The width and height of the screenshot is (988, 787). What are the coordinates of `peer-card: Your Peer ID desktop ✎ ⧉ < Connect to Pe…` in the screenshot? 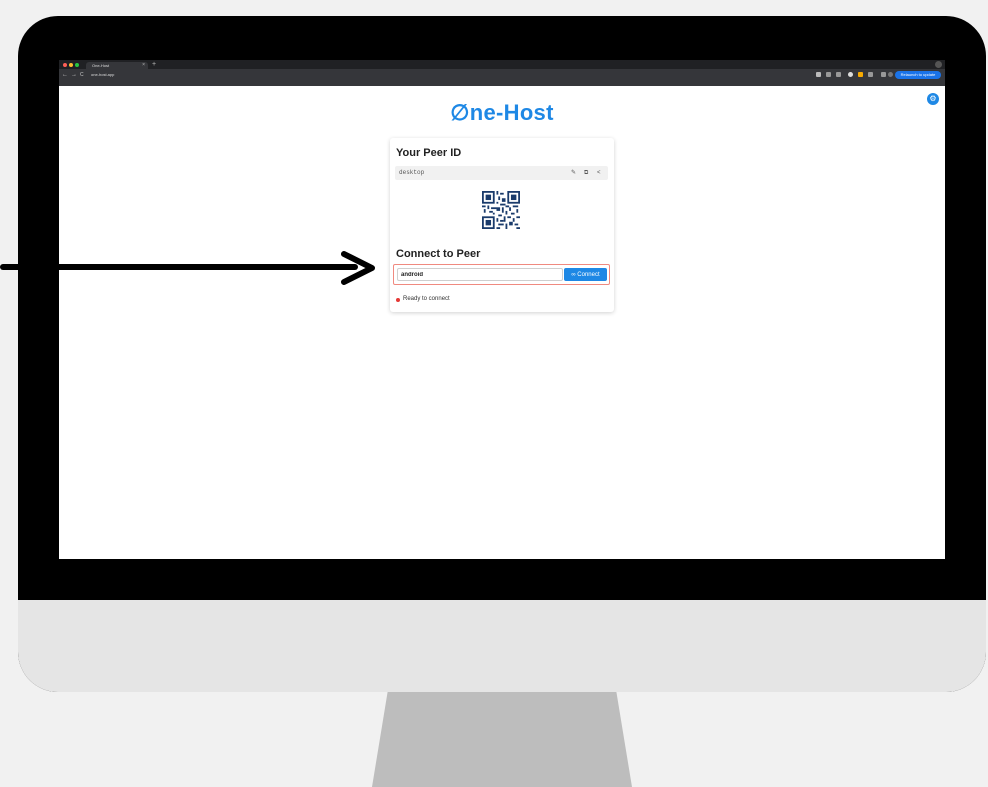 It's located at (502, 225).